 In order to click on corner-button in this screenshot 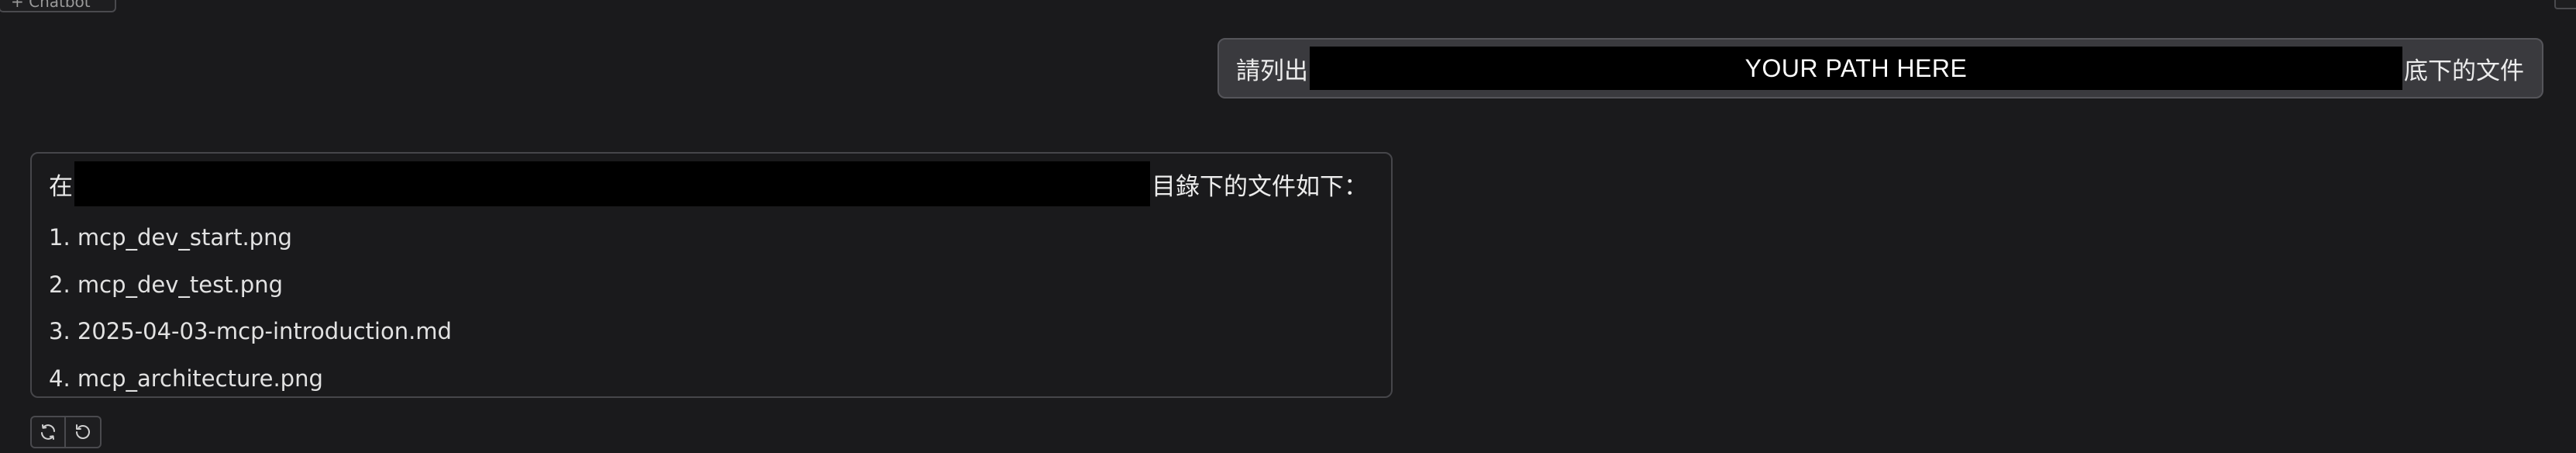, I will do `click(2565, 4)`.